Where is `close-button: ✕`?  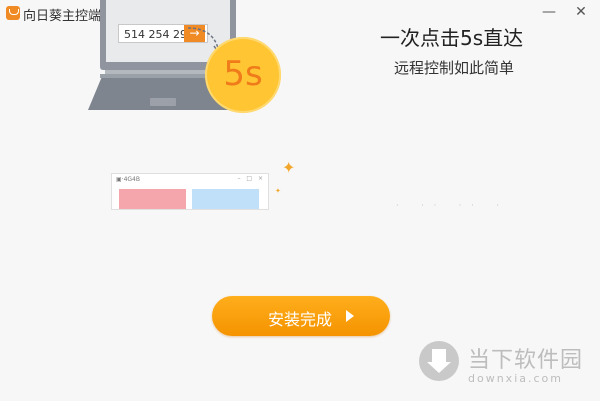 close-button: ✕ is located at coordinates (581, 13).